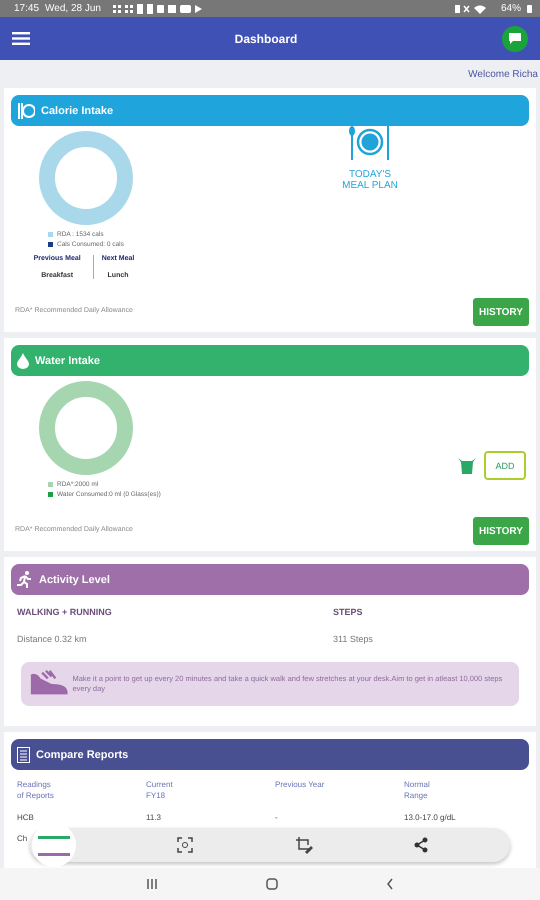 This screenshot has height=900, width=540. I want to click on chat-icon, so click(515, 38).